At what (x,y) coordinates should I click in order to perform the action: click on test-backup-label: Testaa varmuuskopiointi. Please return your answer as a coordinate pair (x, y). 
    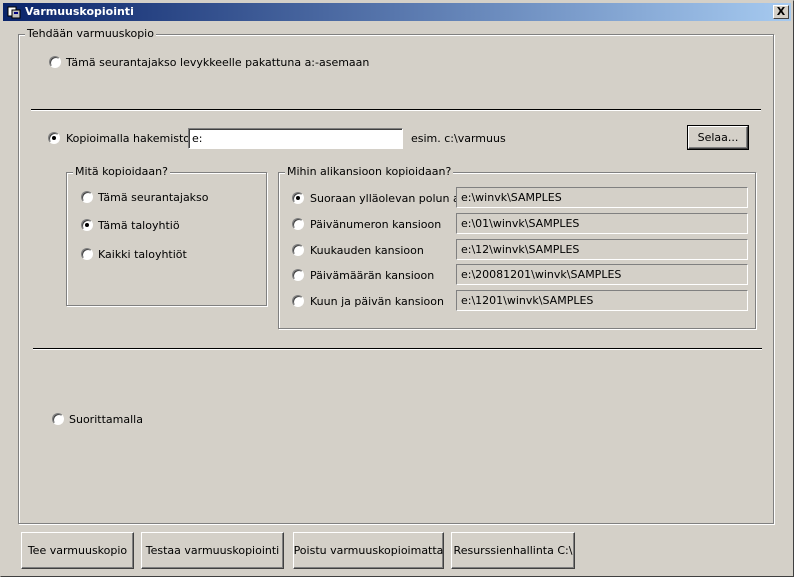
    Looking at the image, I should click on (212, 550).